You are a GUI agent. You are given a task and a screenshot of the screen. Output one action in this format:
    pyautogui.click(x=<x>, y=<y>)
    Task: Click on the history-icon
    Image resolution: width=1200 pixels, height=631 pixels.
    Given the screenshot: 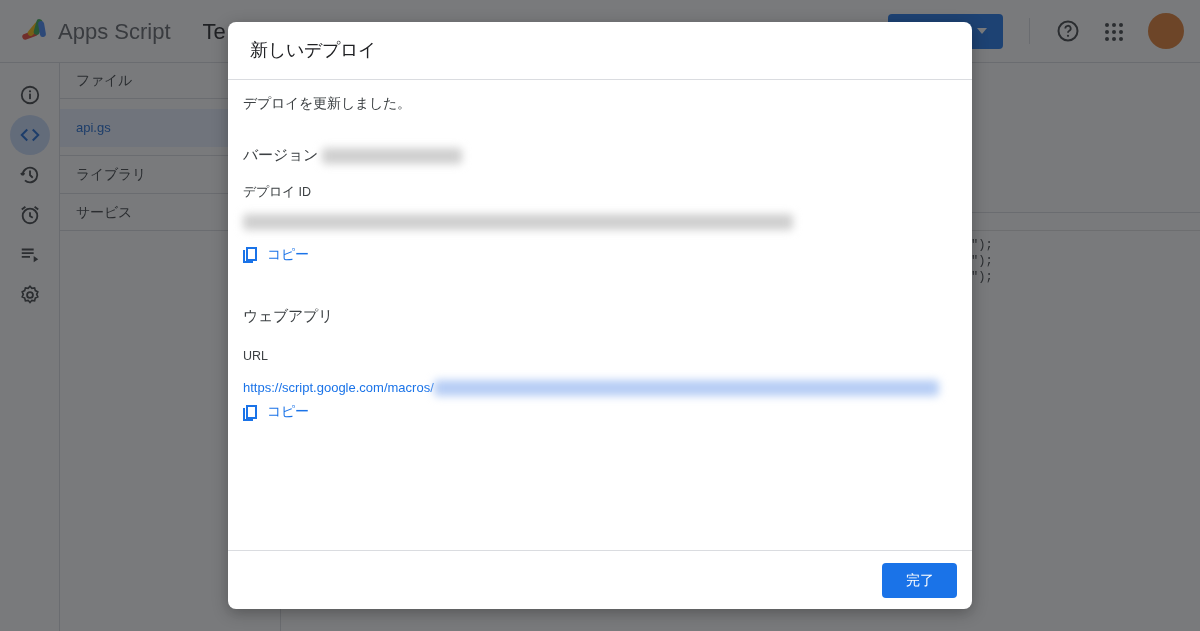 What is the action you would take?
    pyautogui.click(x=29, y=175)
    